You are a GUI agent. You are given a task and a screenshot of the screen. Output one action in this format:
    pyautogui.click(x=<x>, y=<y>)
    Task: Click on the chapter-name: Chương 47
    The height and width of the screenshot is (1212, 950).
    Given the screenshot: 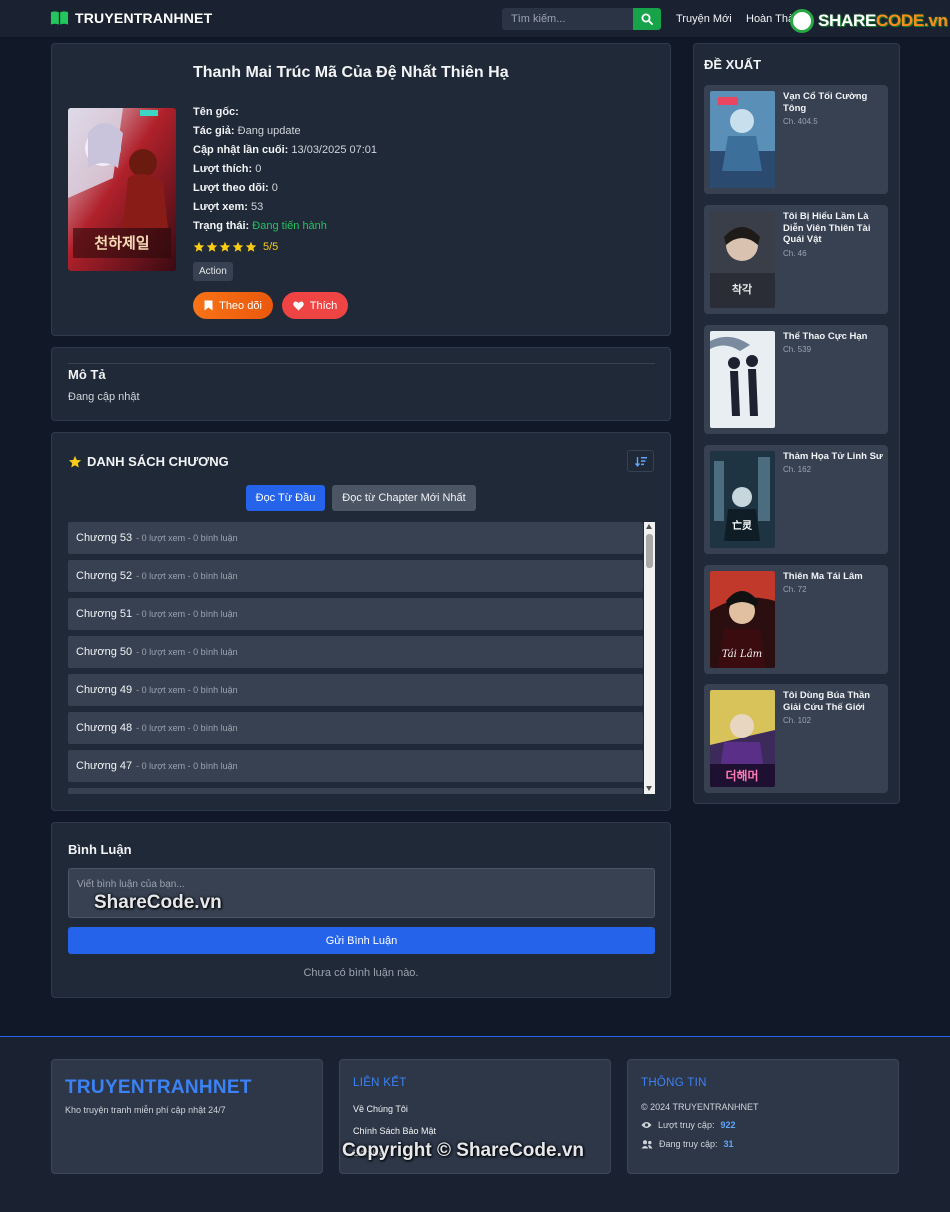 What is the action you would take?
    pyautogui.click(x=104, y=766)
    